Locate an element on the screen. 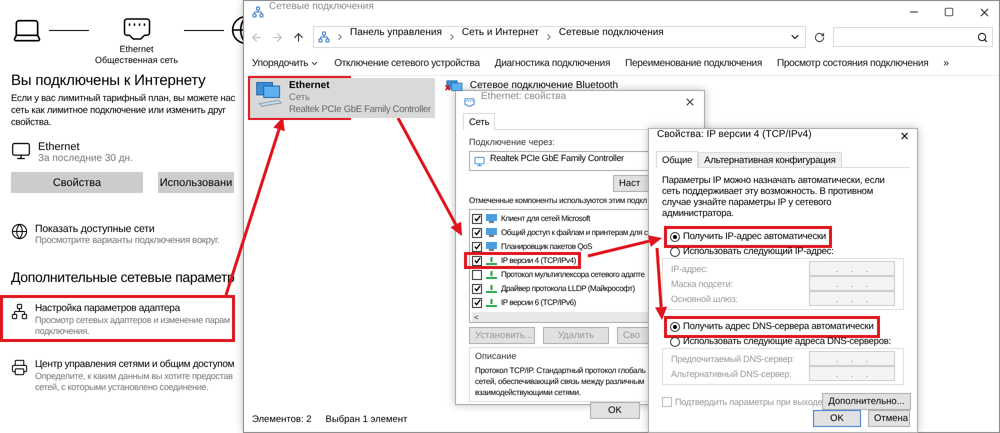 The width and height of the screenshot is (1000, 433). connection-status: Сеть is located at coordinates (299, 98).